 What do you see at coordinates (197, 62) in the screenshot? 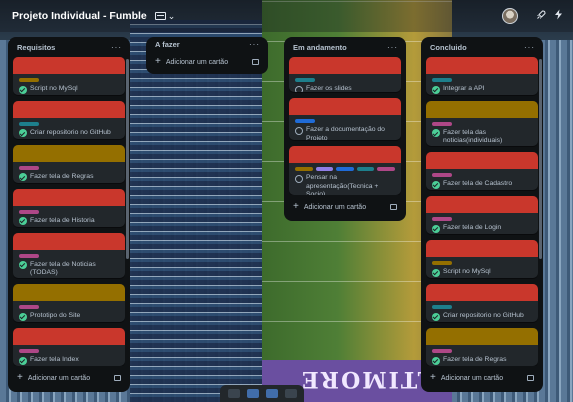
I see `add-card-label: Adicionar um cartão` at bounding box center [197, 62].